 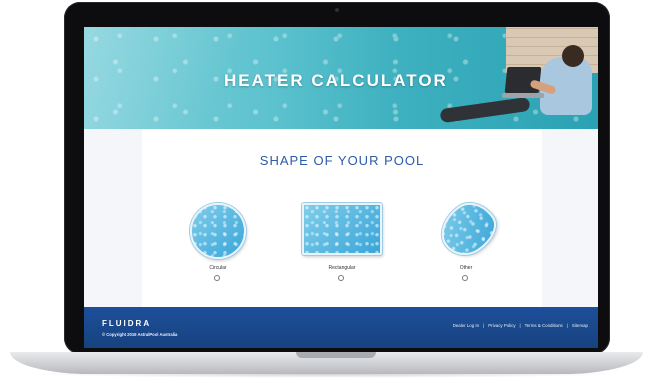 I want to click on kidney-pool-icon, so click(x=468, y=229).